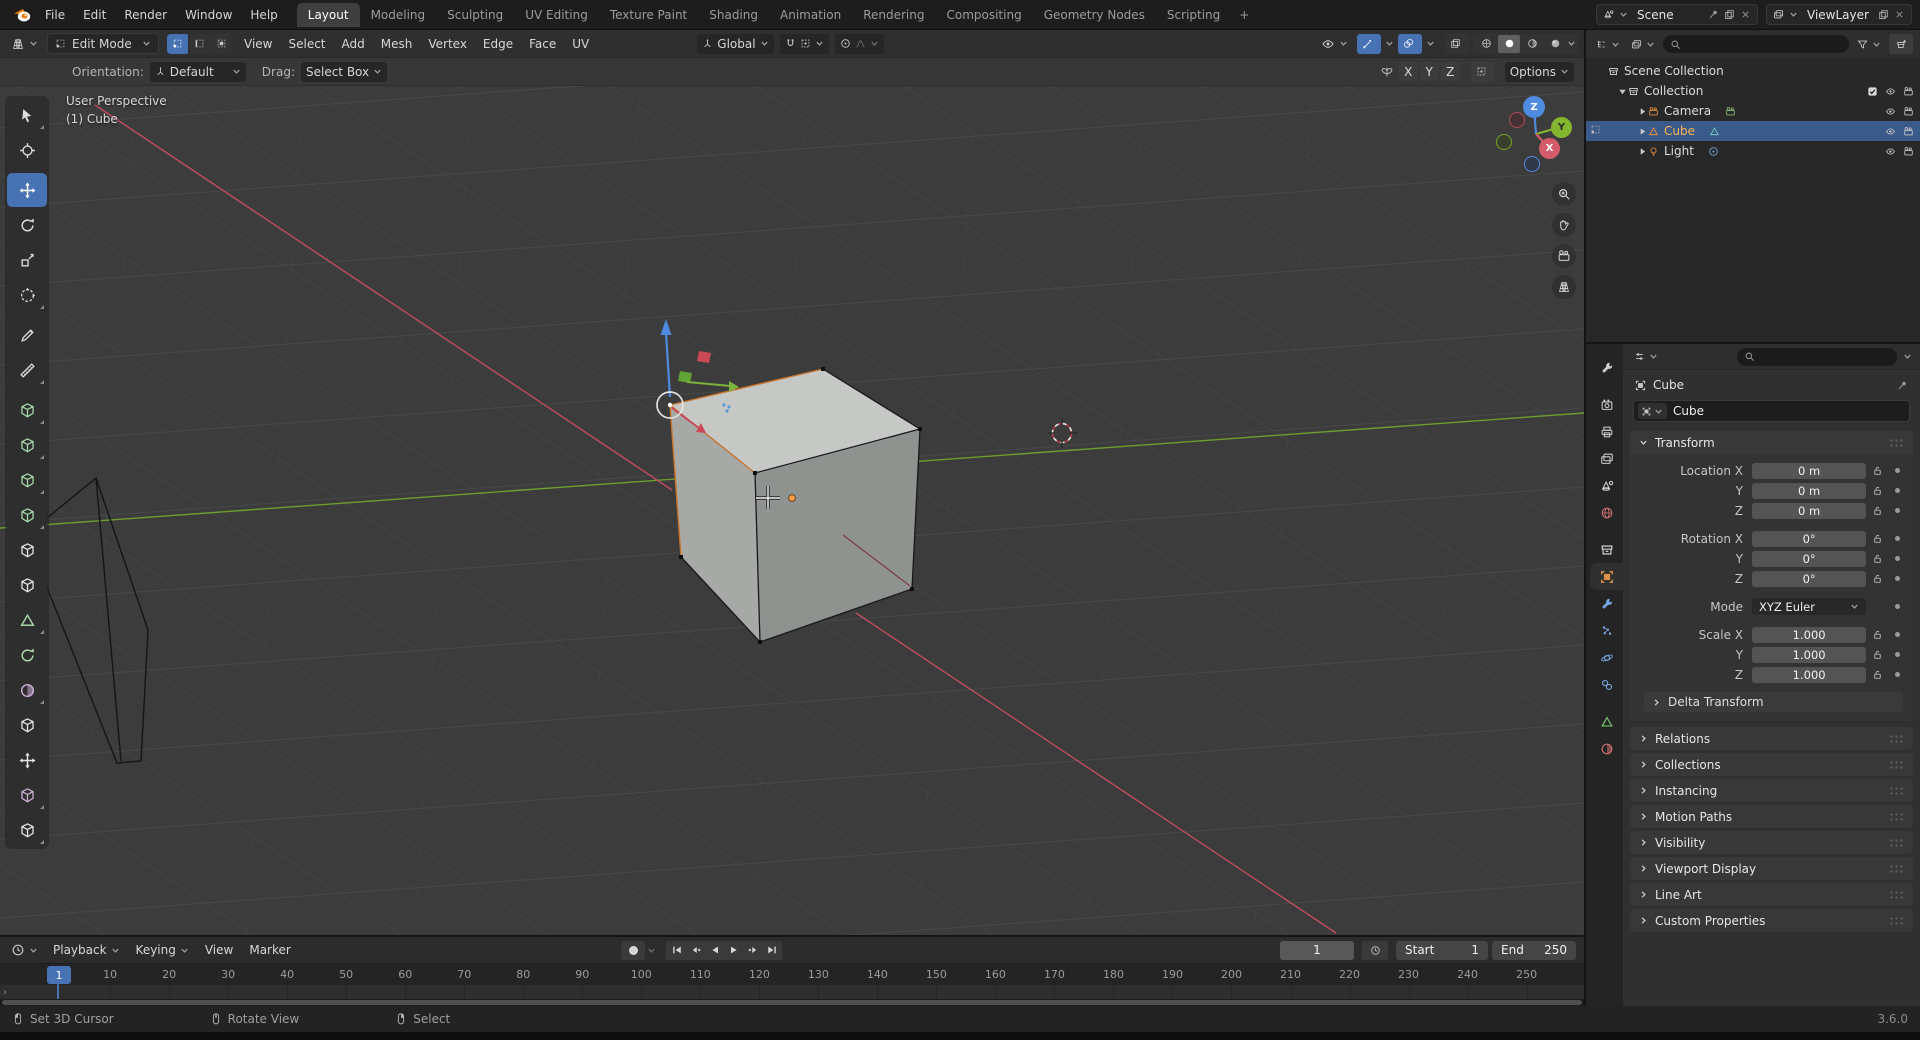  Describe the element at coordinates (1756, 44) in the screenshot. I see `outliner-search-input` at that location.